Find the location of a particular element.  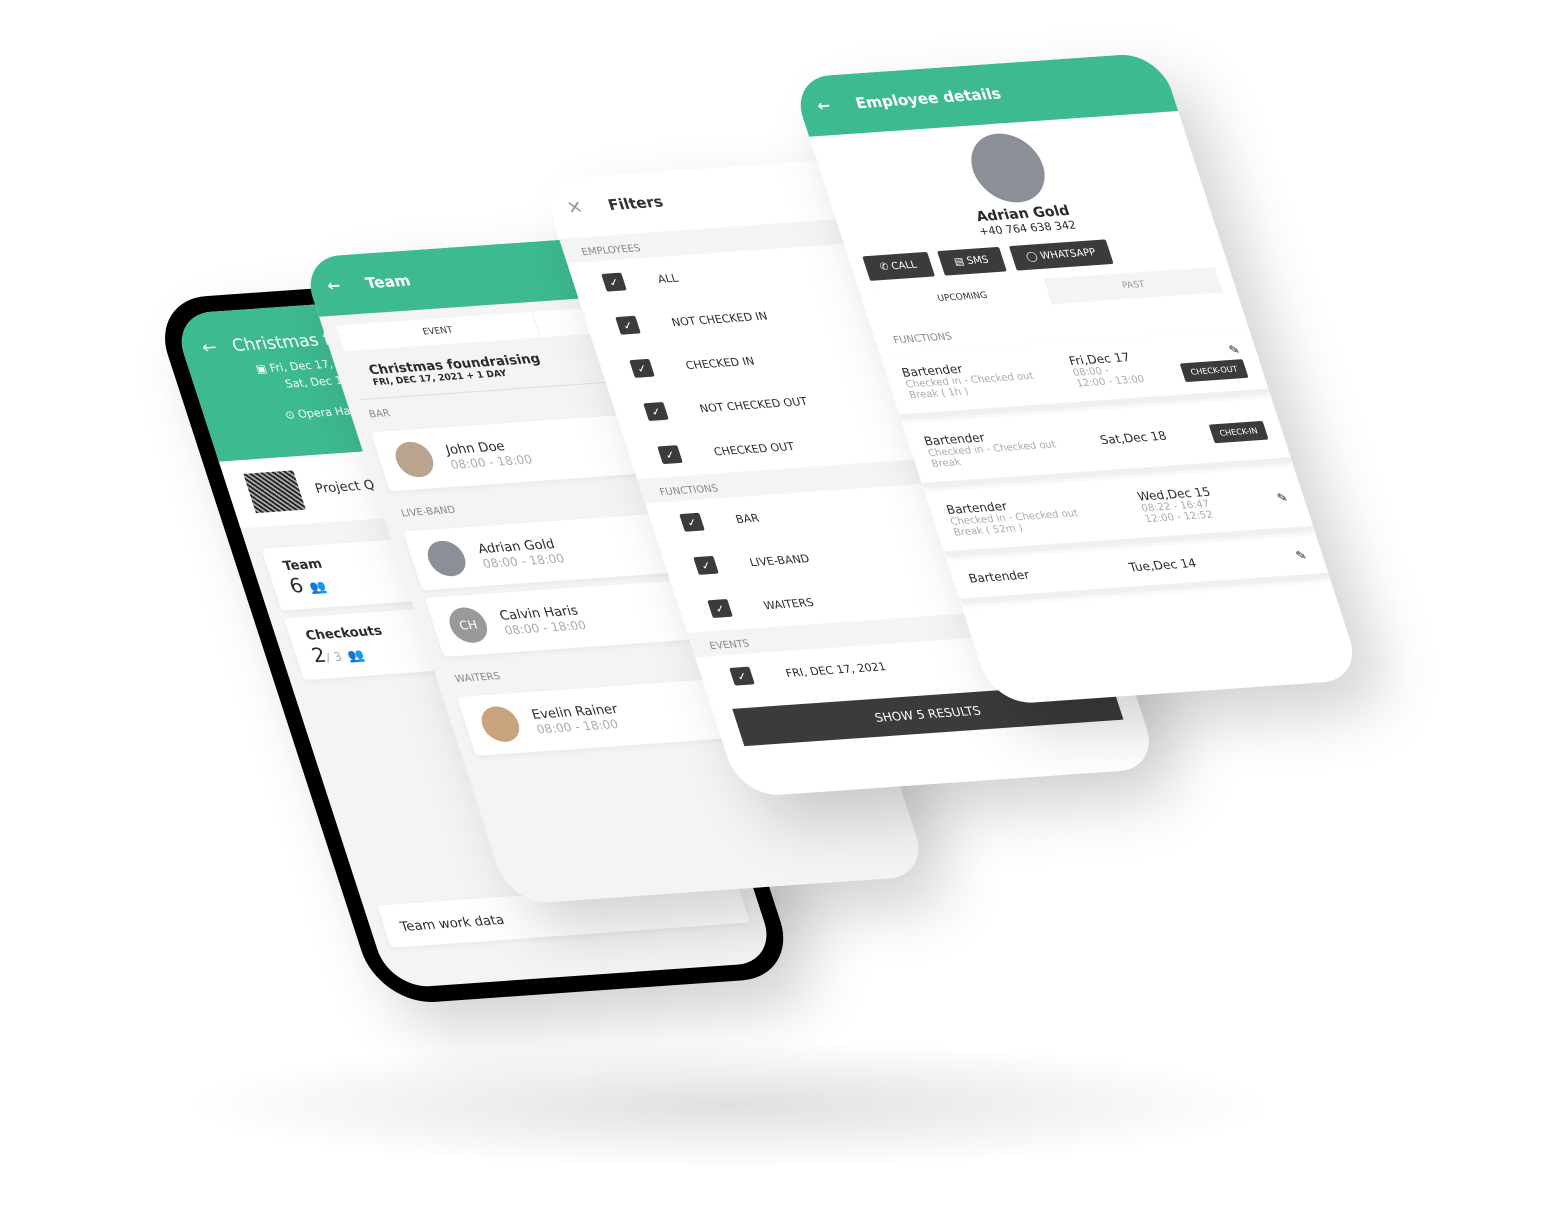

employee-avatar is located at coordinates (1008, 168).